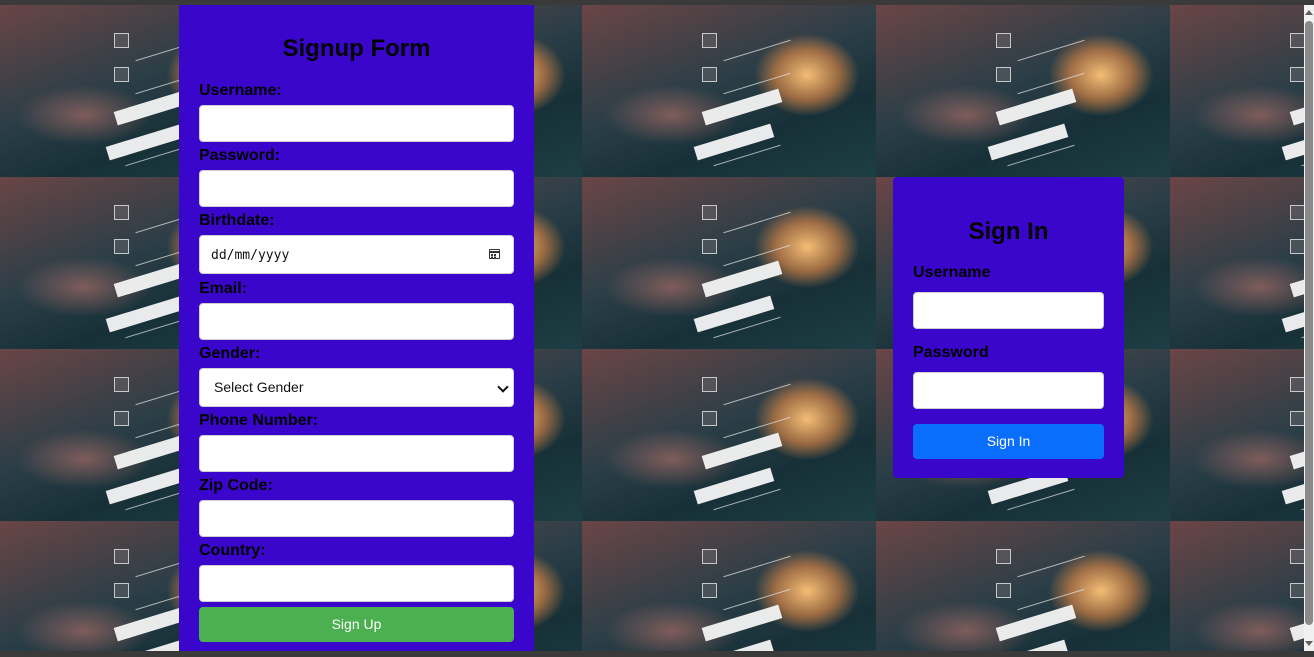 The height and width of the screenshot is (657, 1314). I want to click on signin-password-label: Password, so click(951, 352).